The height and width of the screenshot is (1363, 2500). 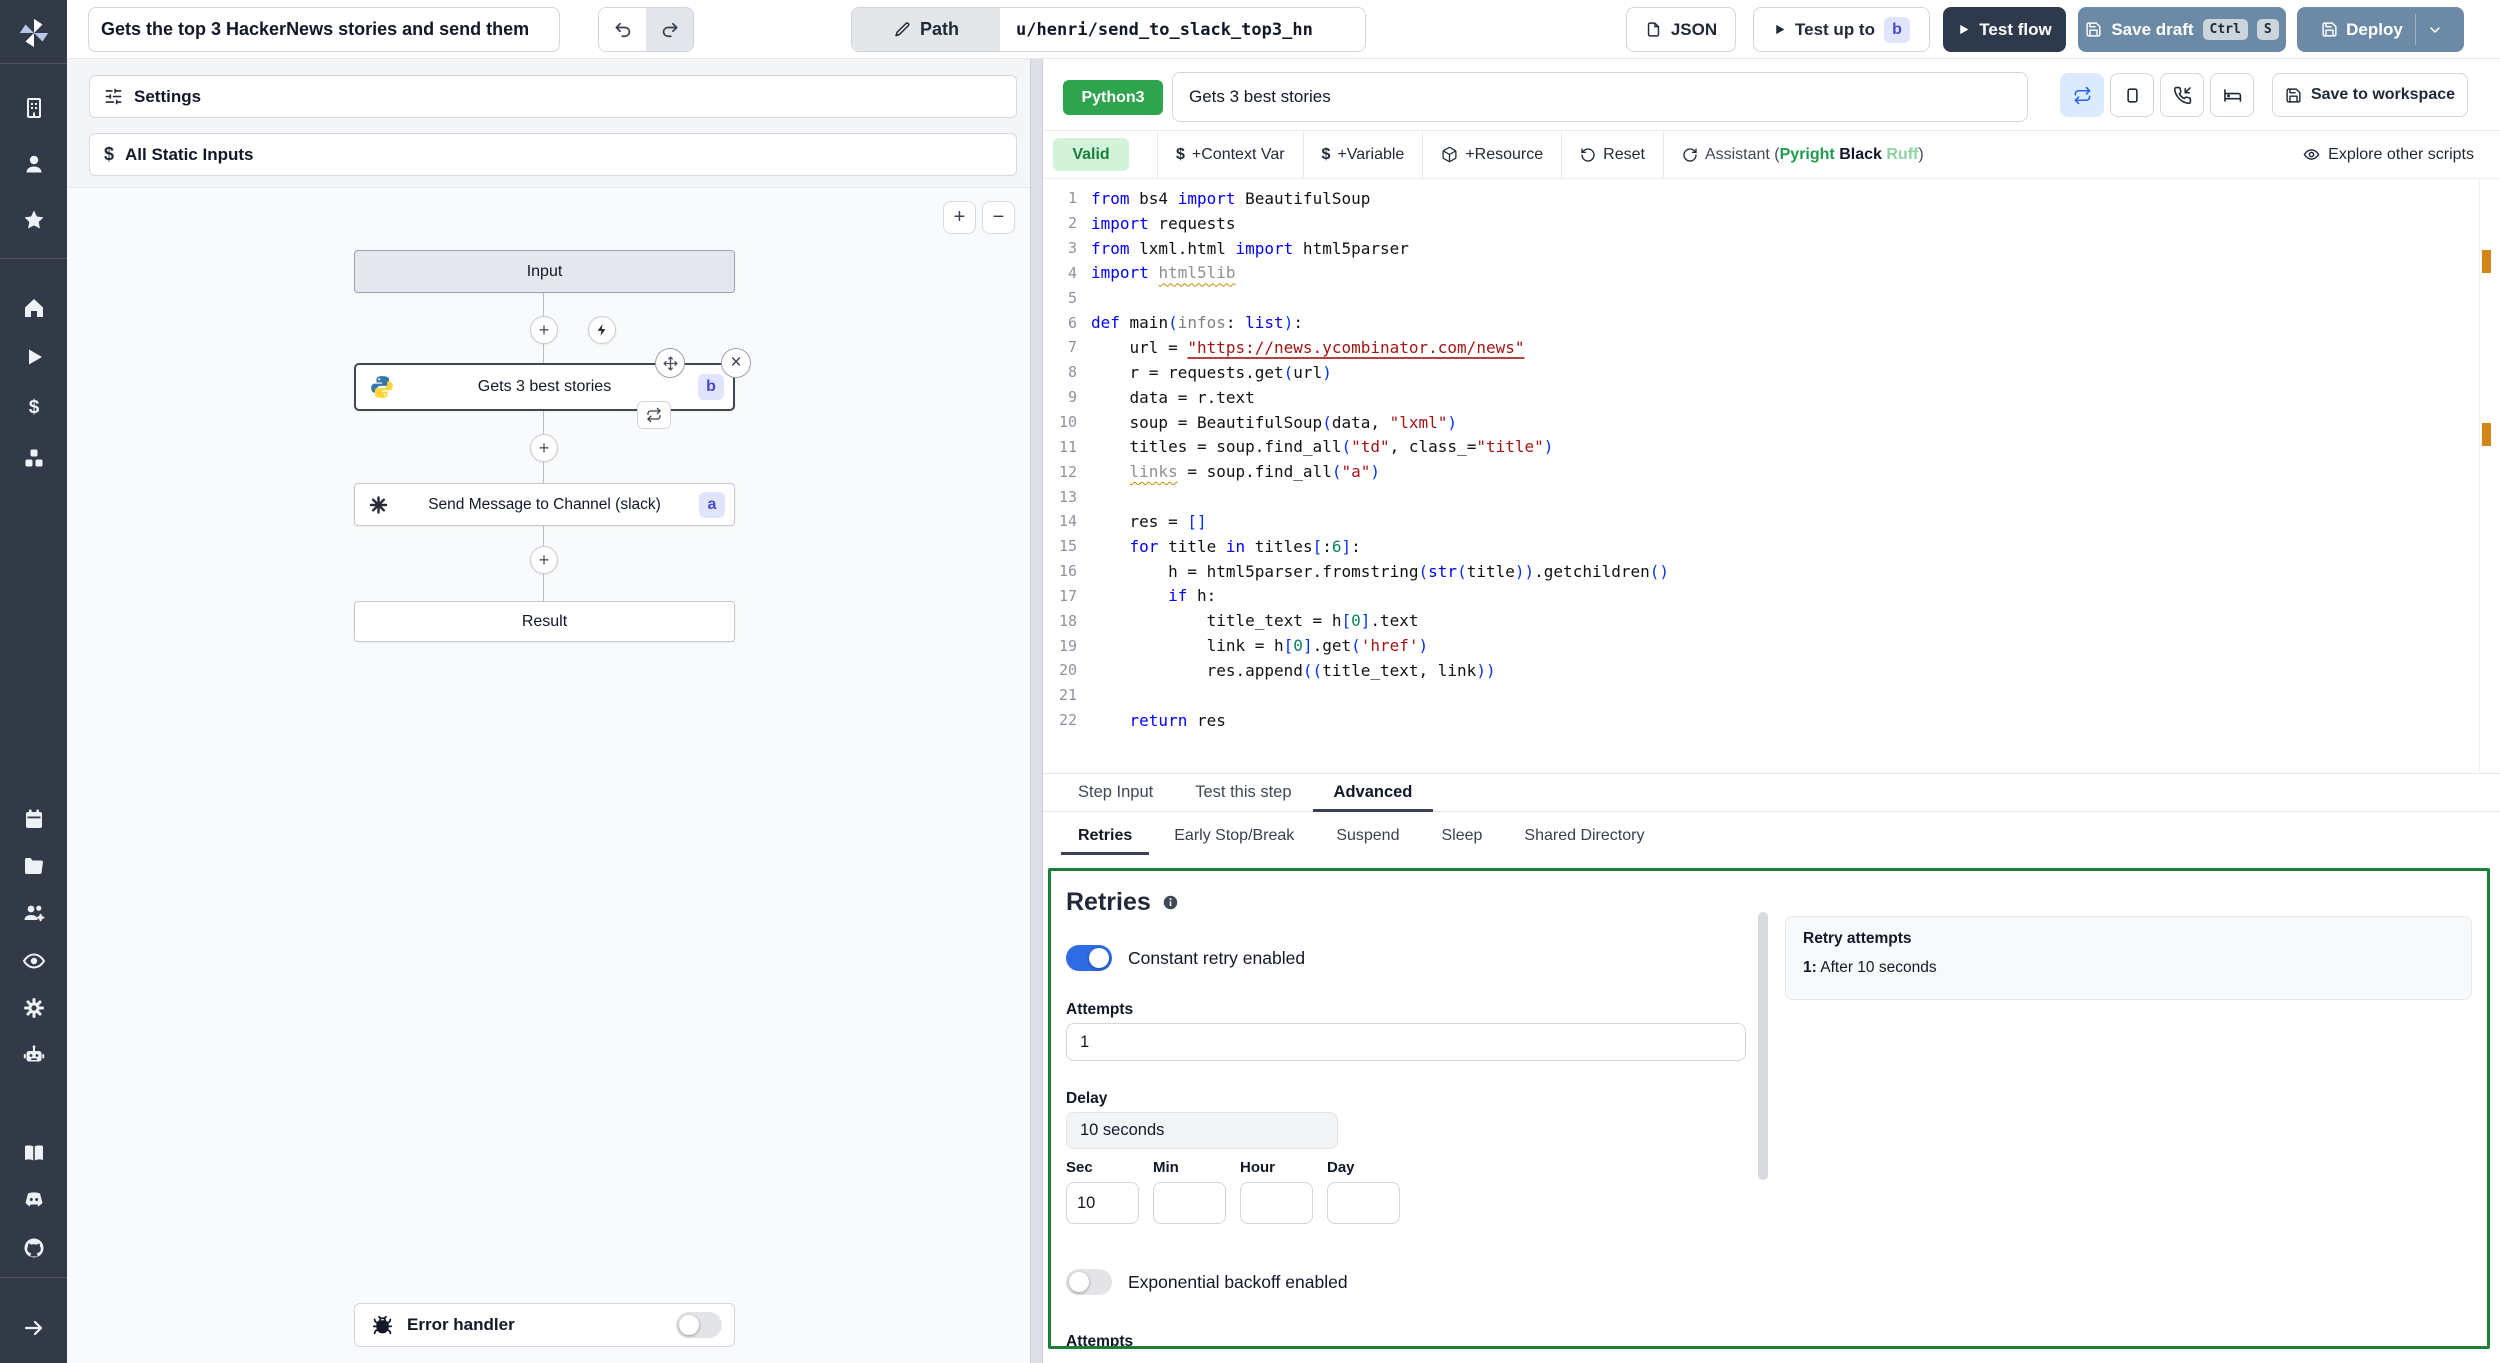 I want to click on deploy-button: Deploy, so click(x=2380, y=29).